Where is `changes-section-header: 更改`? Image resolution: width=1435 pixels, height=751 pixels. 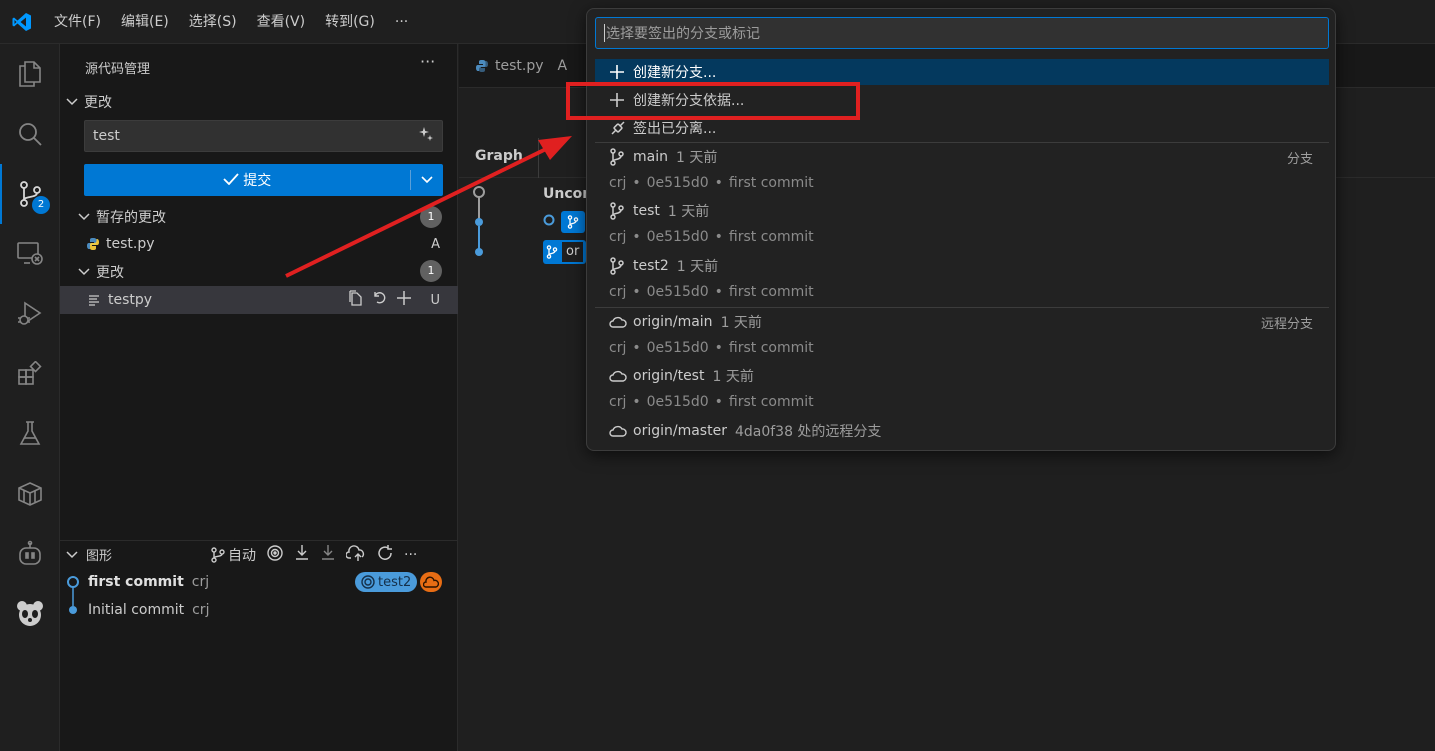 changes-section-header: 更改 is located at coordinates (89, 102).